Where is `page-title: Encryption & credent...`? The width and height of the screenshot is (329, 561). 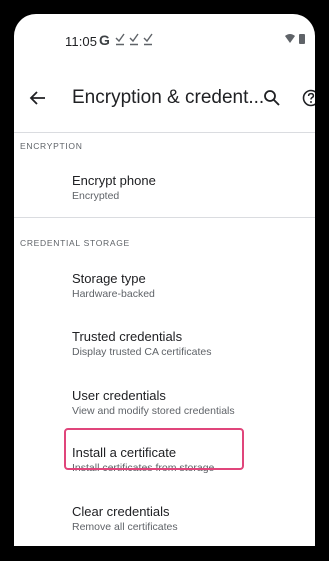
page-title: Encryption & credent... is located at coordinates (168, 97).